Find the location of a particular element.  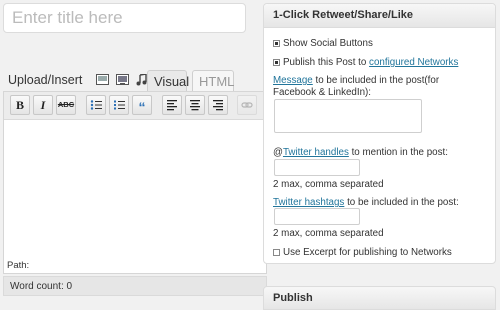

path-bar: Path: is located at coordinates (135, 265).